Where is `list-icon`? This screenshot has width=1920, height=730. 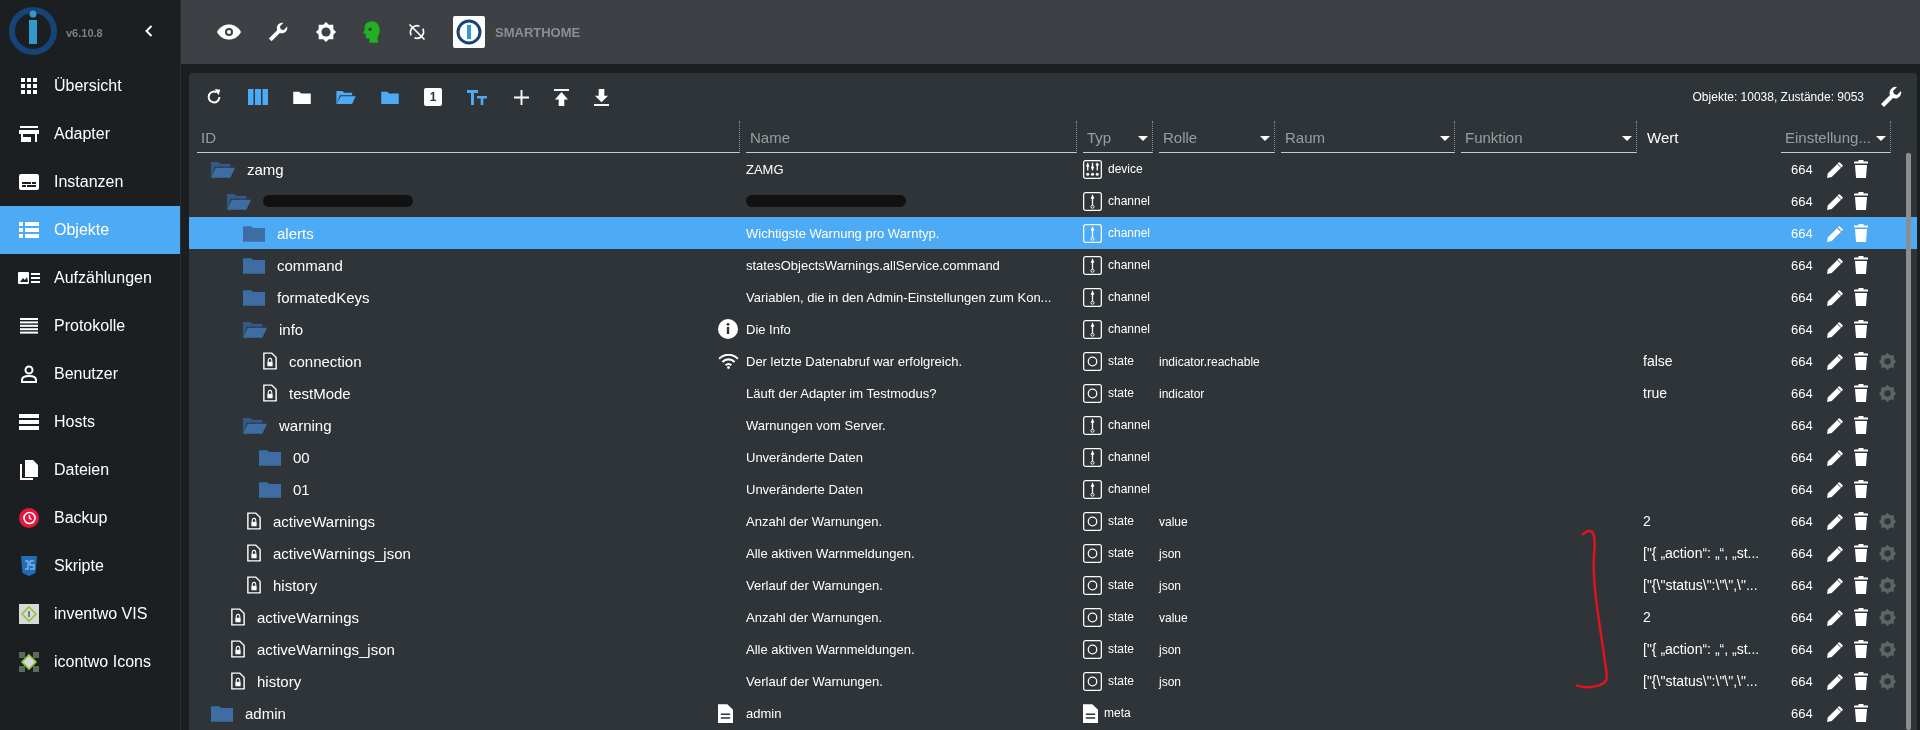 list-icon is located at coordinates (29, 230).